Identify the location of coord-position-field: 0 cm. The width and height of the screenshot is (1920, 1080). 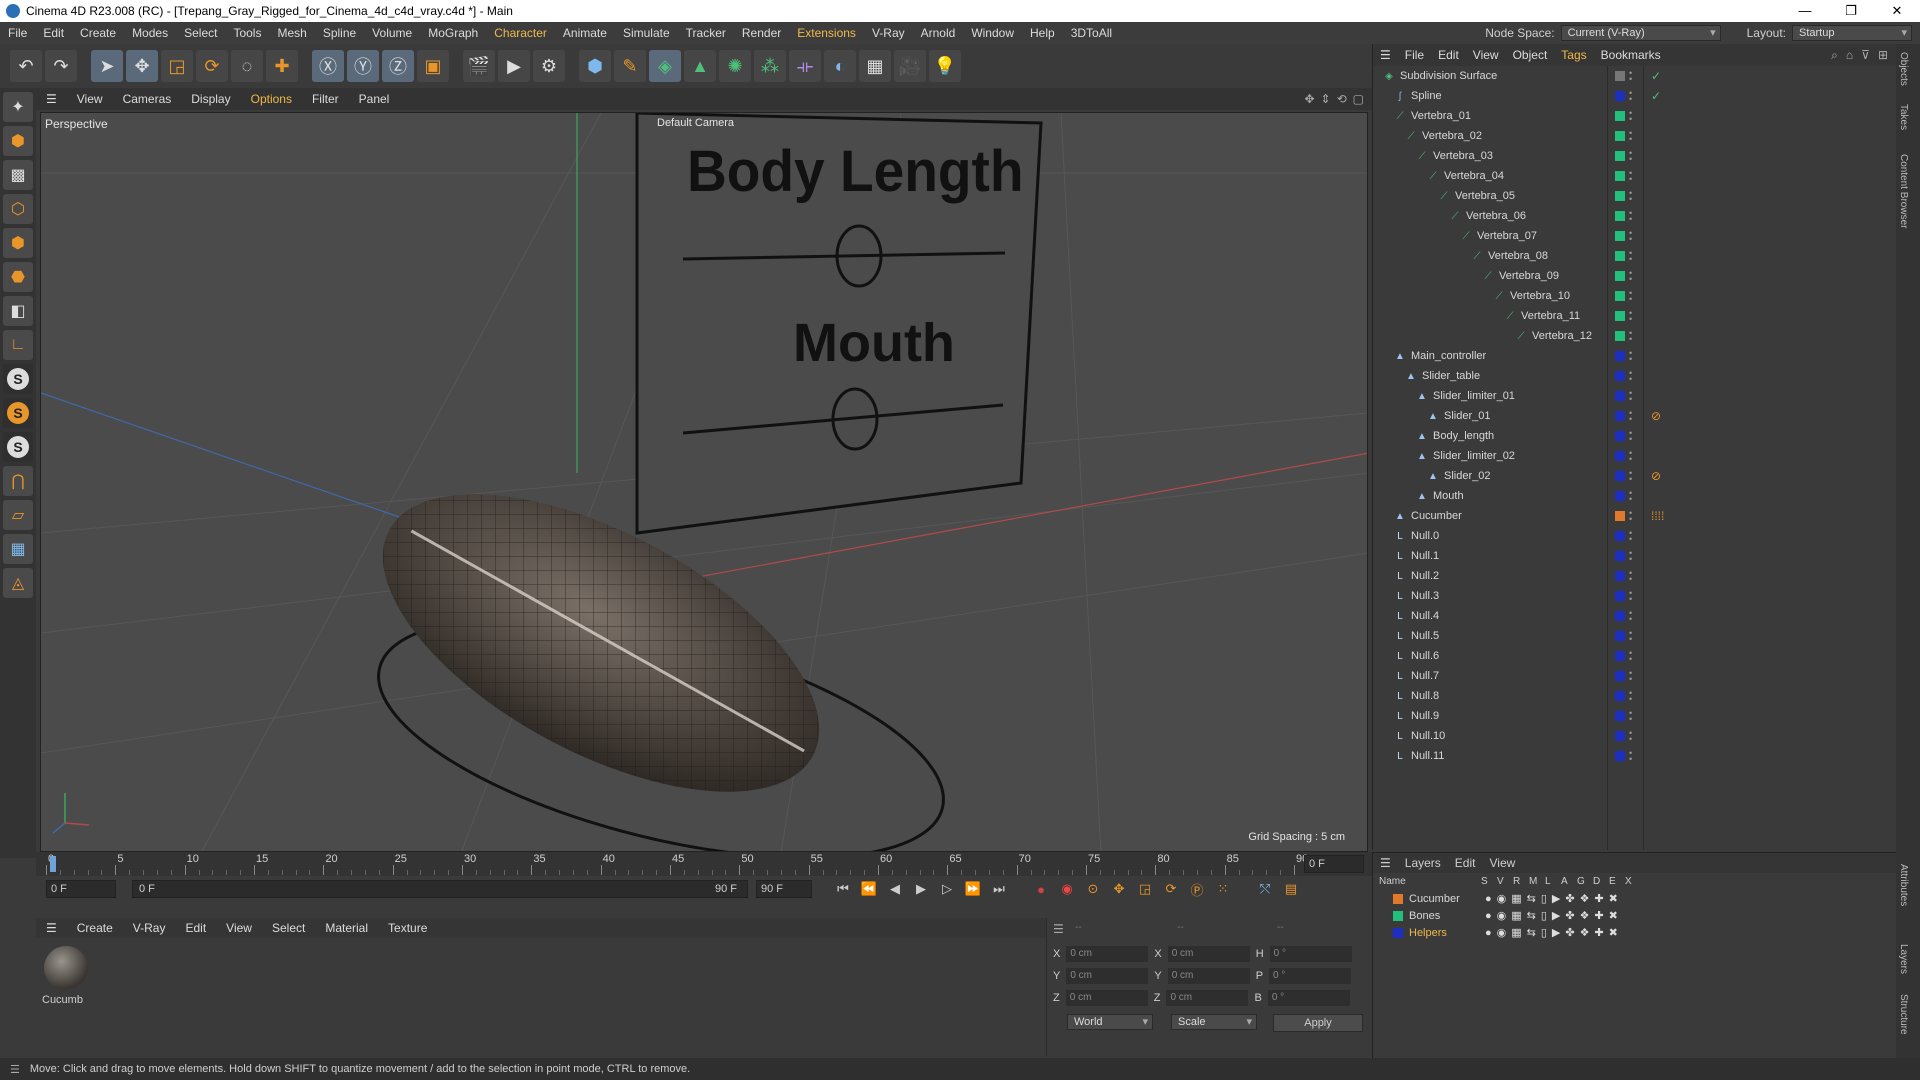
(1107, 954).